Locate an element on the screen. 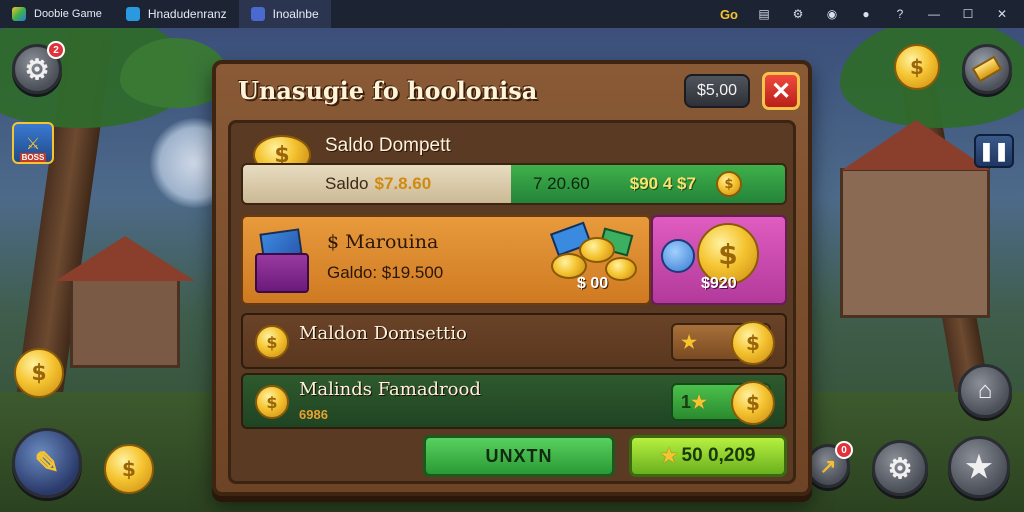 The image size is (1024, 512). settings-small-icon: ⚙ is located at coordinates (798, 14).